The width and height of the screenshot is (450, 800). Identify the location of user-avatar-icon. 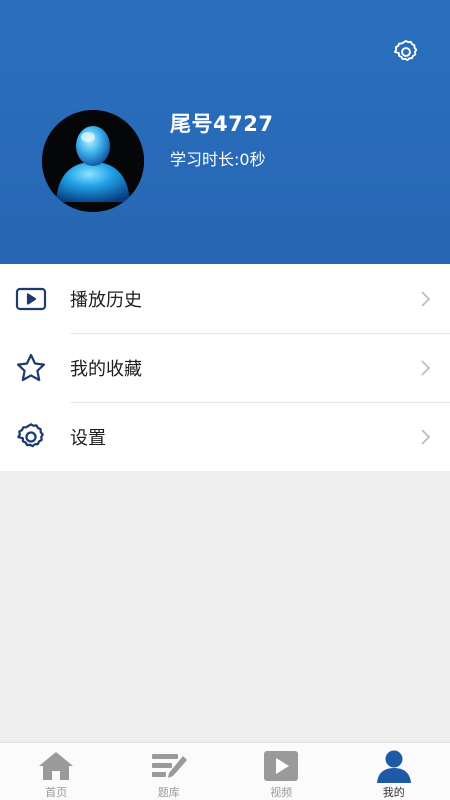
(93, 161).